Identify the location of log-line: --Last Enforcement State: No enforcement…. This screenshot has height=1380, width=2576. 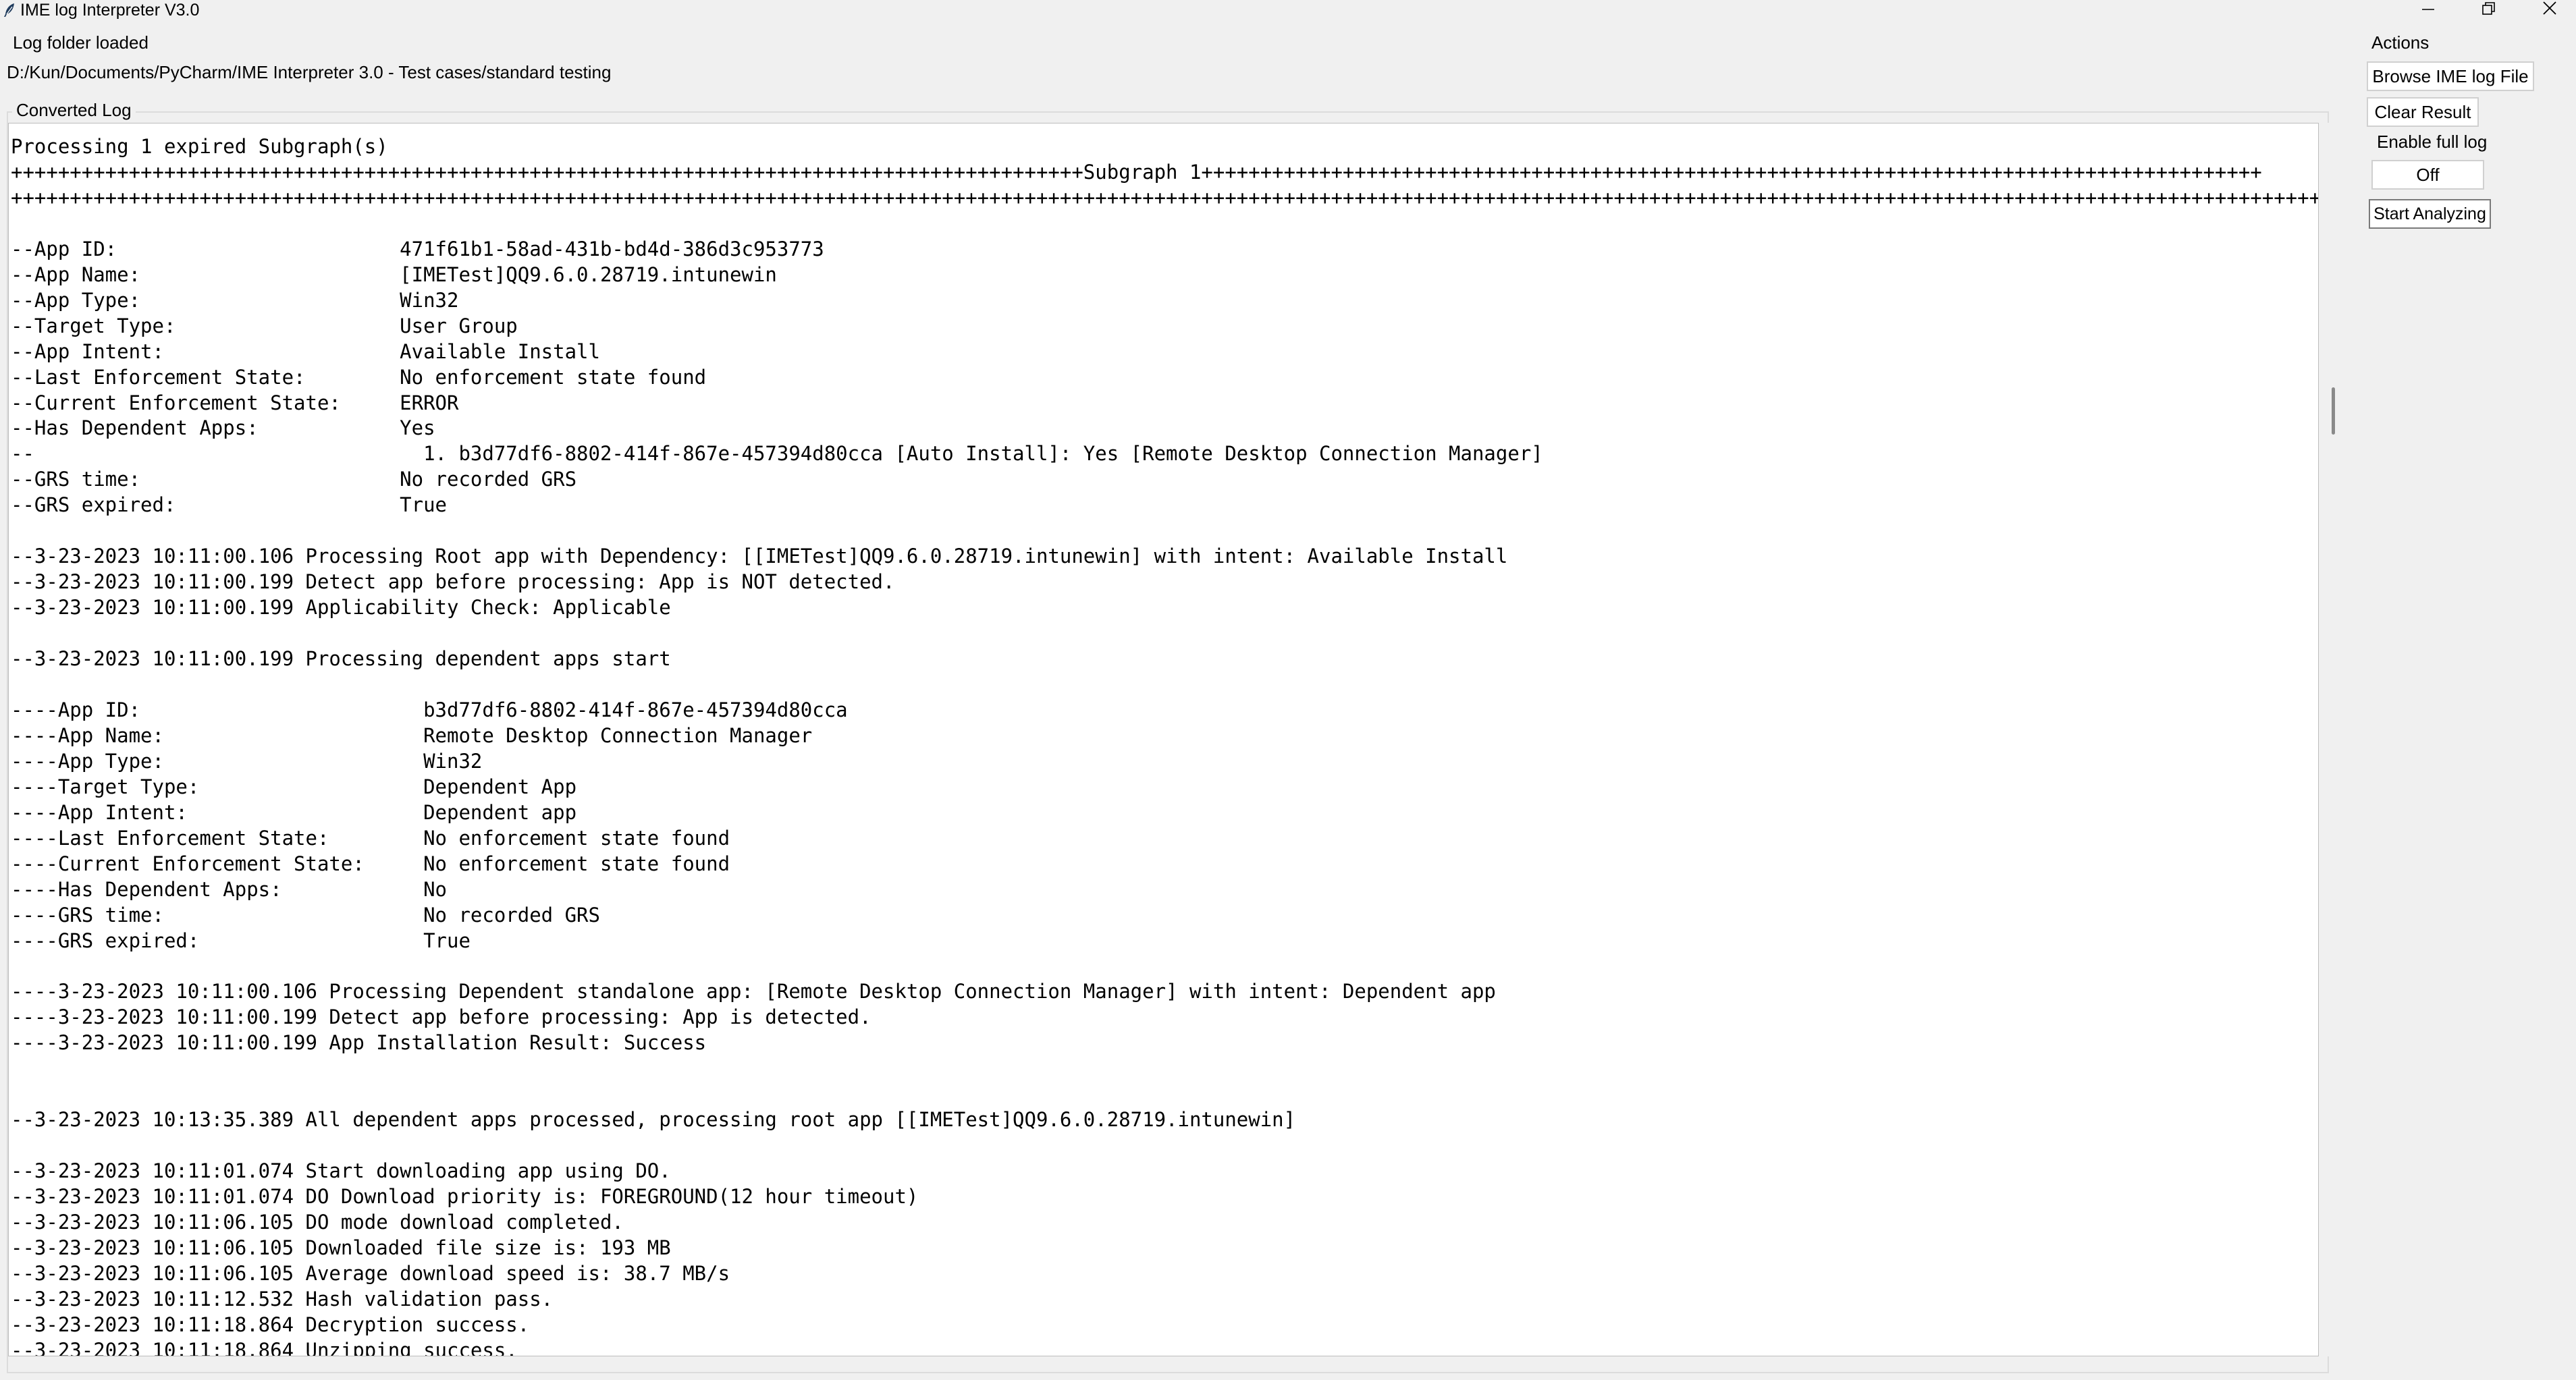
(359, 377).